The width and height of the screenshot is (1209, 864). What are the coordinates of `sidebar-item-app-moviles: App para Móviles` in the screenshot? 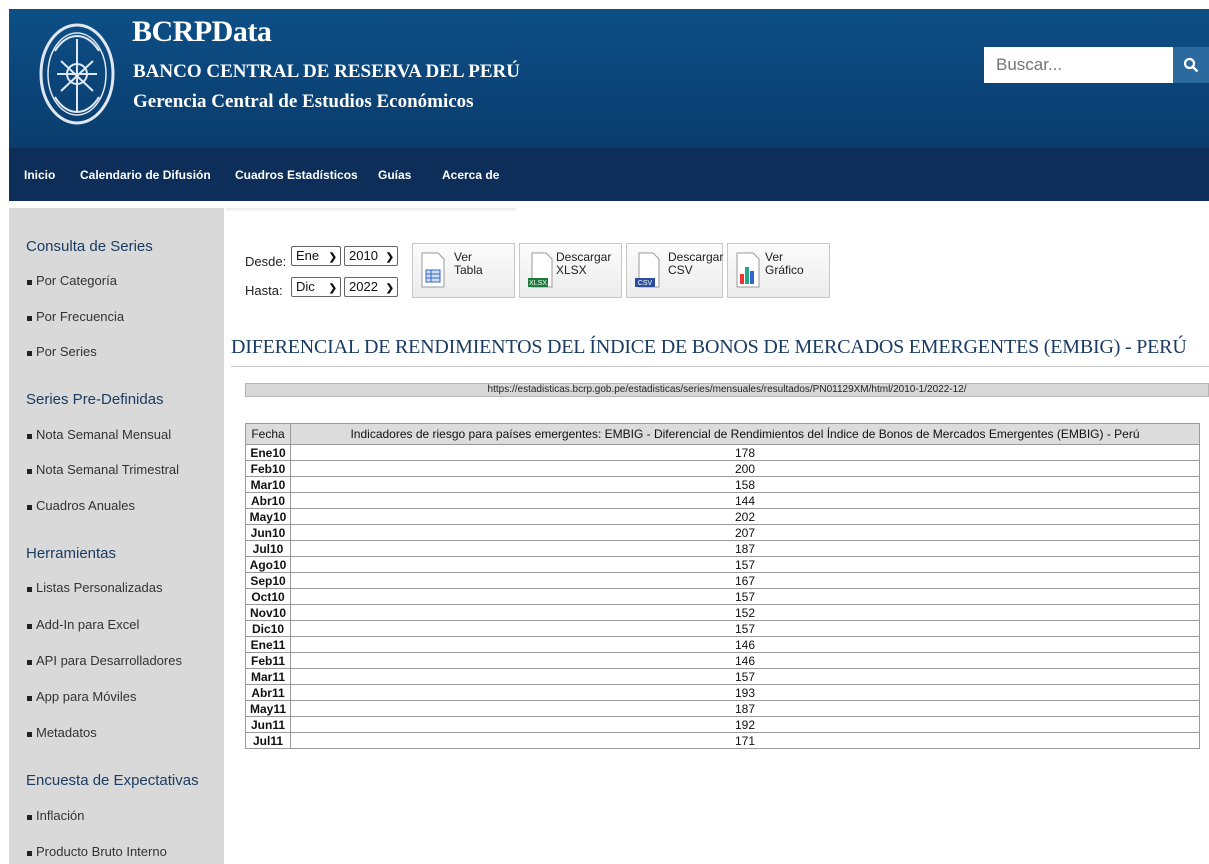 It's located at (81, 696).